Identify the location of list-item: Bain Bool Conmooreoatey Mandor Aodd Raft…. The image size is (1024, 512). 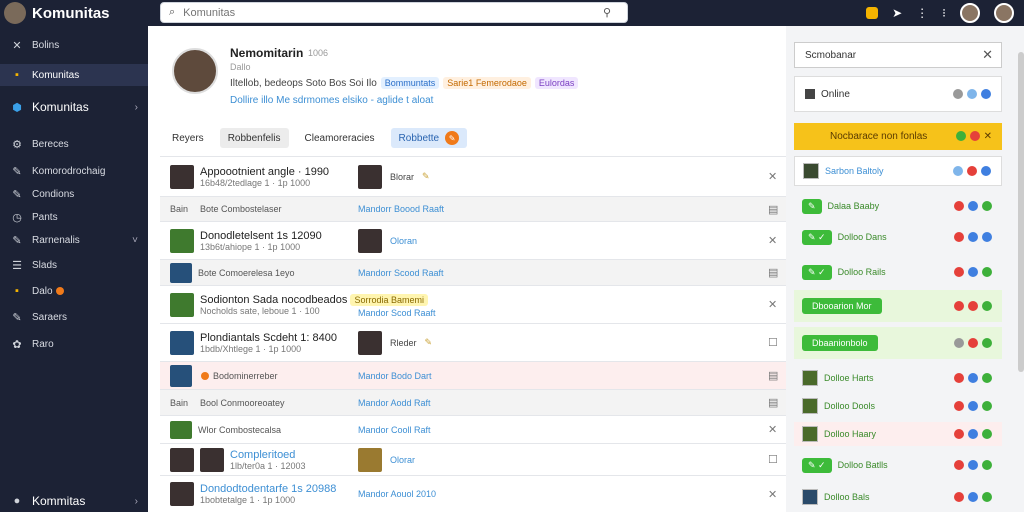
(475, 402).